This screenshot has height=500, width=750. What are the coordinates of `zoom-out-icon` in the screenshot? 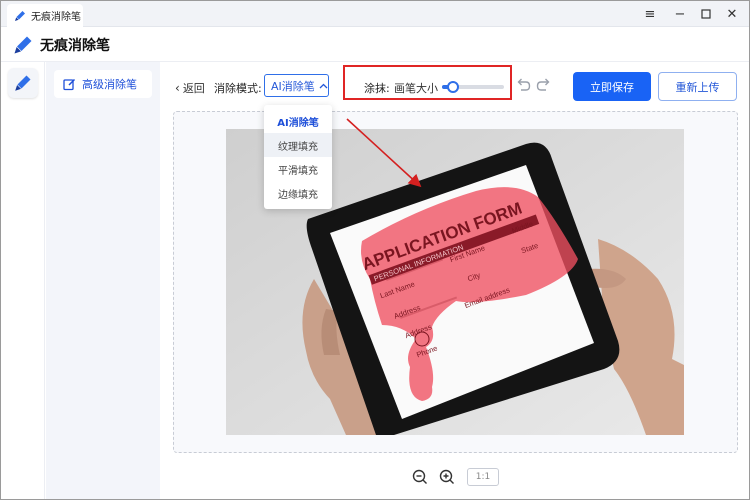 It's located at (420, 477).